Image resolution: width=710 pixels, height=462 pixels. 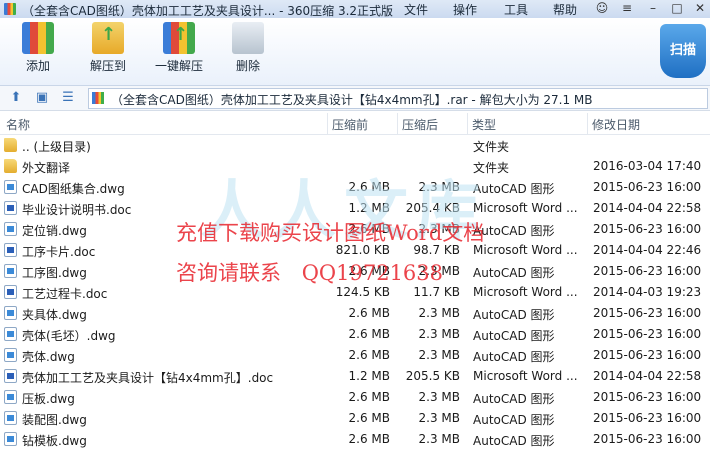 What do you see at coordinates (416, 9) in the screenshot?
I see `menu-file: 文件` at bounding box center [416, 9].